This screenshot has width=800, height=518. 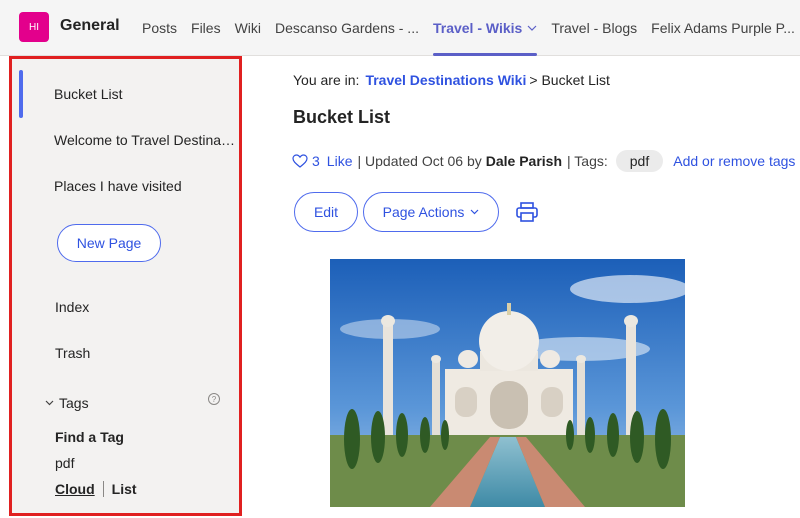 I want to click on channel-name: General, so click(x=90, y=25).